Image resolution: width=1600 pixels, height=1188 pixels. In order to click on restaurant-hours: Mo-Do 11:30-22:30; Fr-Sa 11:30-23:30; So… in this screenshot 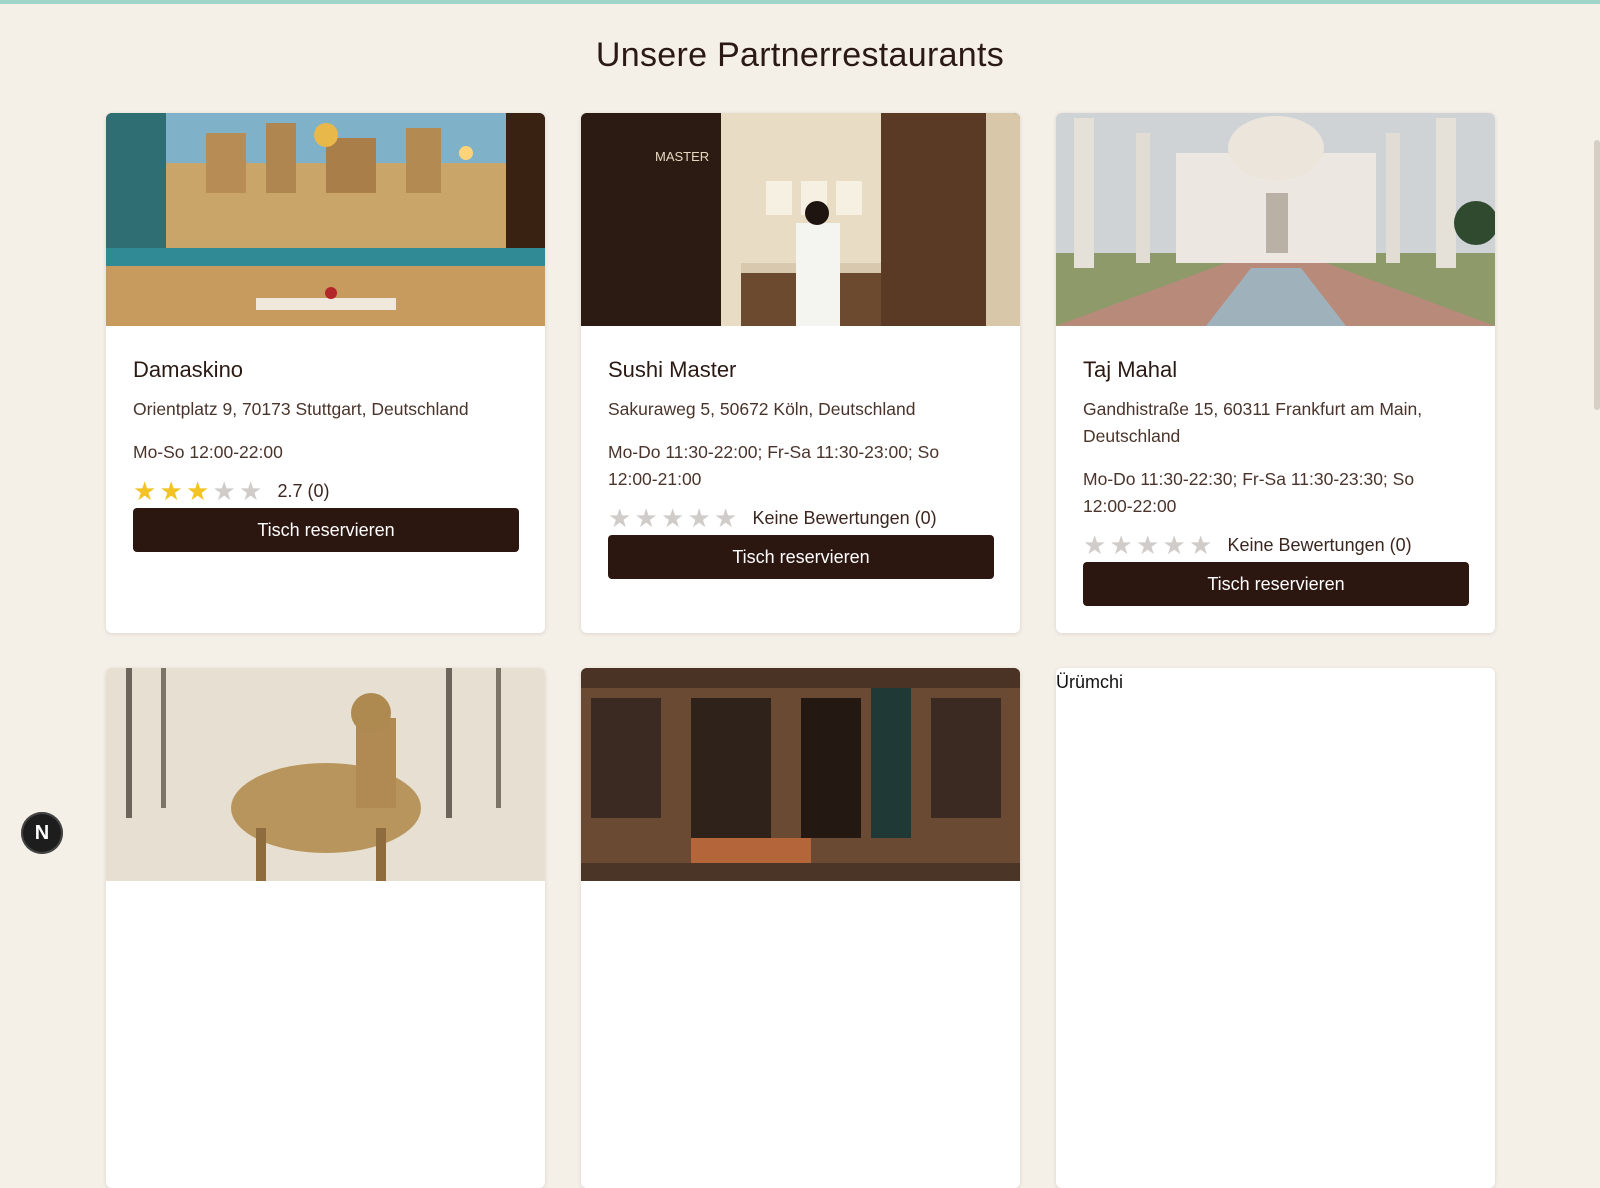, I will do `click(1249, 492)`.